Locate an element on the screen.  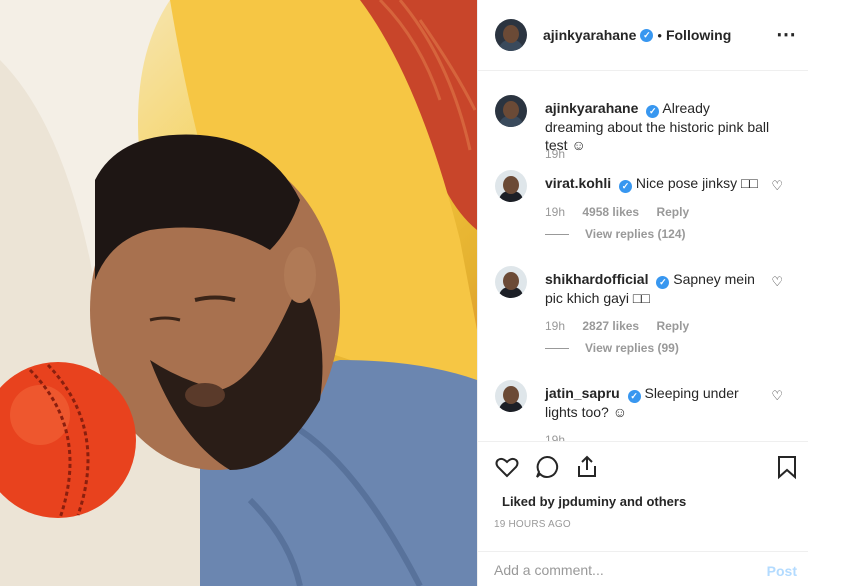
comment-likes: 4958 likes is located at coordinates (610, 212).